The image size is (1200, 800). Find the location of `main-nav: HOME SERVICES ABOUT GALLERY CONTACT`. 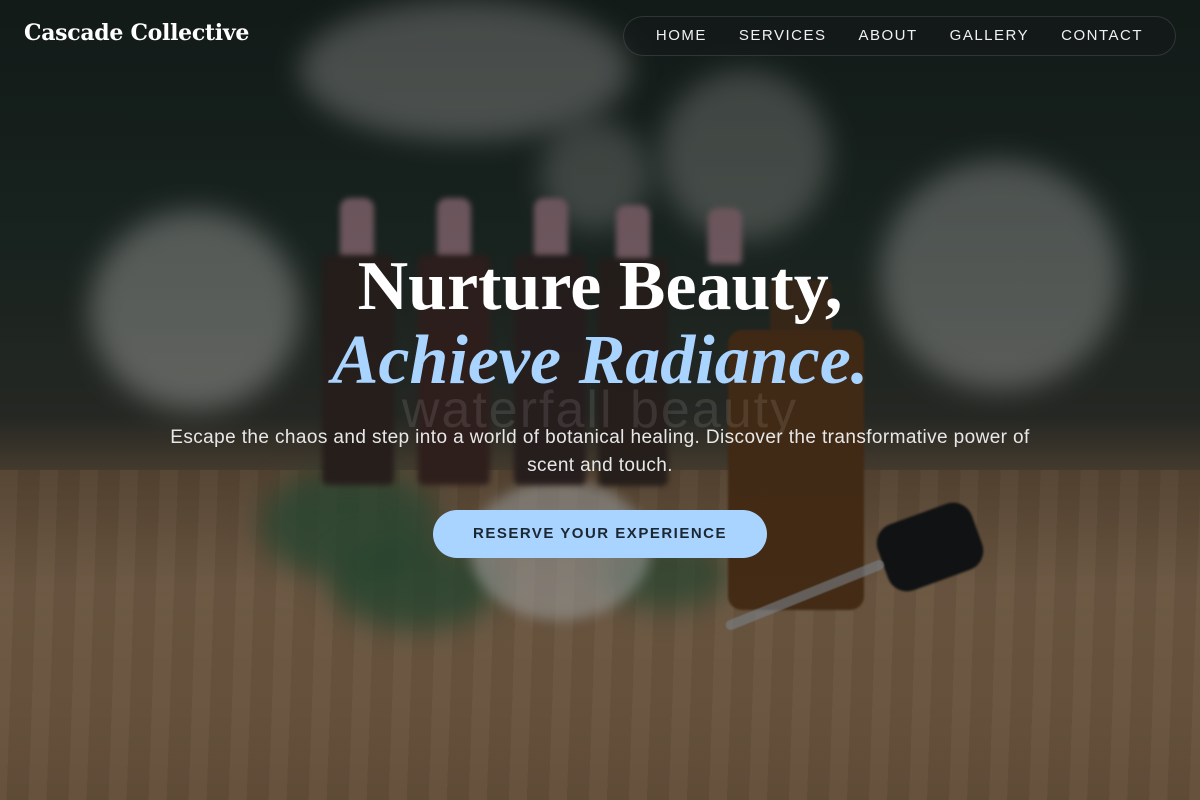

main-nav: HOME SERVICES ABOUT GALLERY CONTACT is located at coordinates (899, 36).